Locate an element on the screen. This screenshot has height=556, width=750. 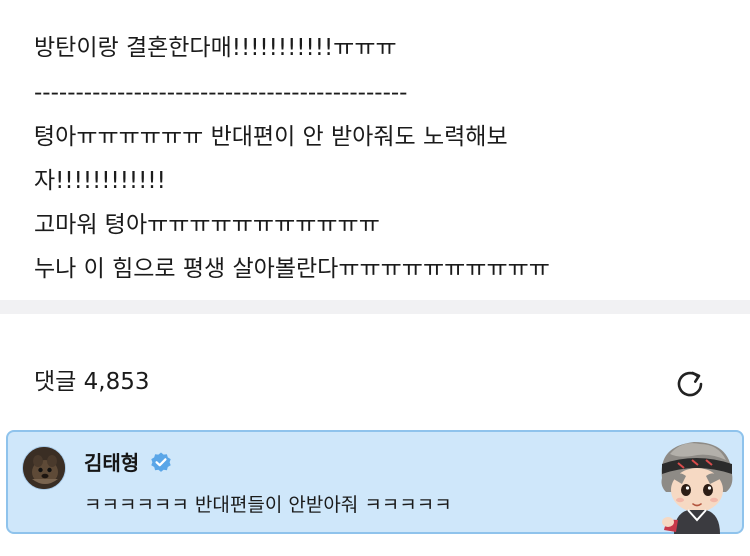
post-line: 자!!!!!!!!!!!! is located at coordinates (100, 181).